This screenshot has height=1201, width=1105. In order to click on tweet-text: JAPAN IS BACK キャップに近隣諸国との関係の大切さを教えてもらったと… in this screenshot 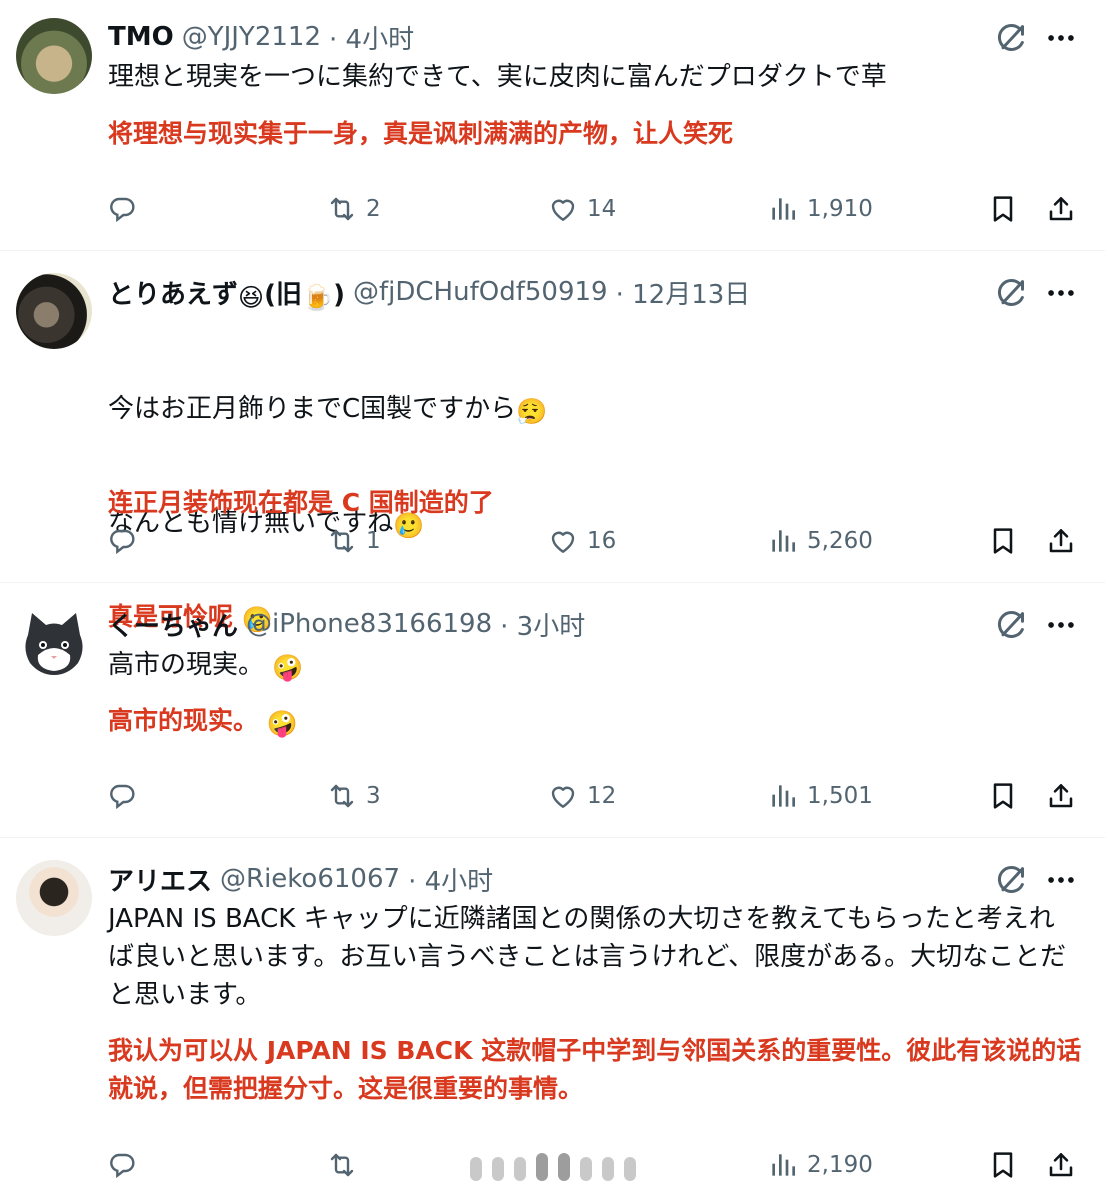, I will do `click(587, 957)`.